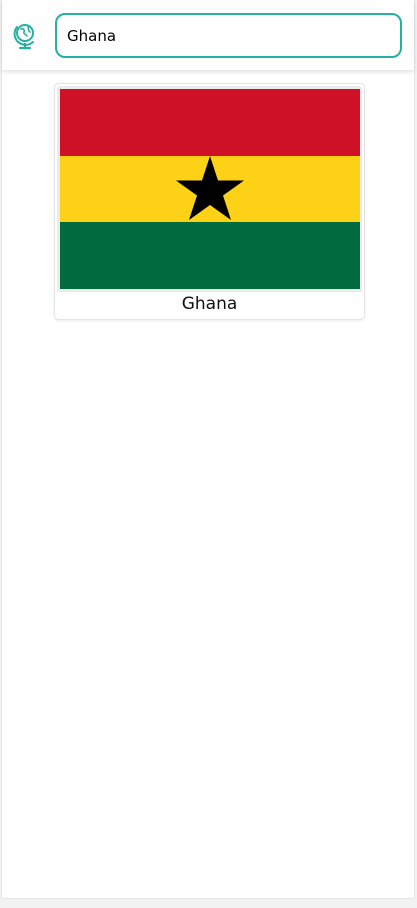 The height and width of the screenshot is (908, 417). Describe the element at coordinates (209, 304) in the screenshot. I see `country-name-label: Ghana` at that location.